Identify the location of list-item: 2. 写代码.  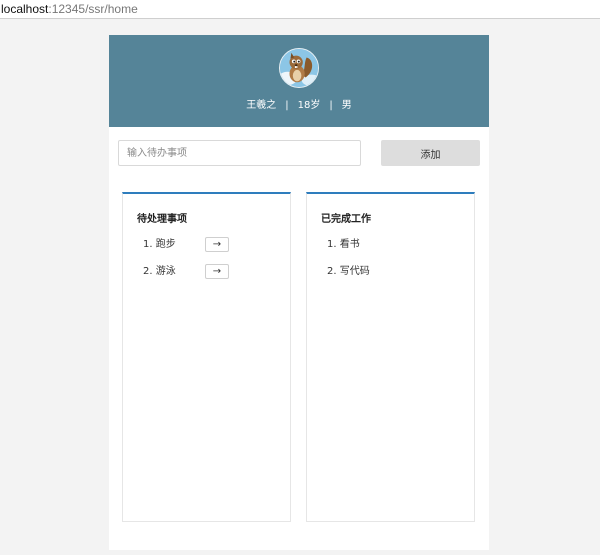
(348, 272).